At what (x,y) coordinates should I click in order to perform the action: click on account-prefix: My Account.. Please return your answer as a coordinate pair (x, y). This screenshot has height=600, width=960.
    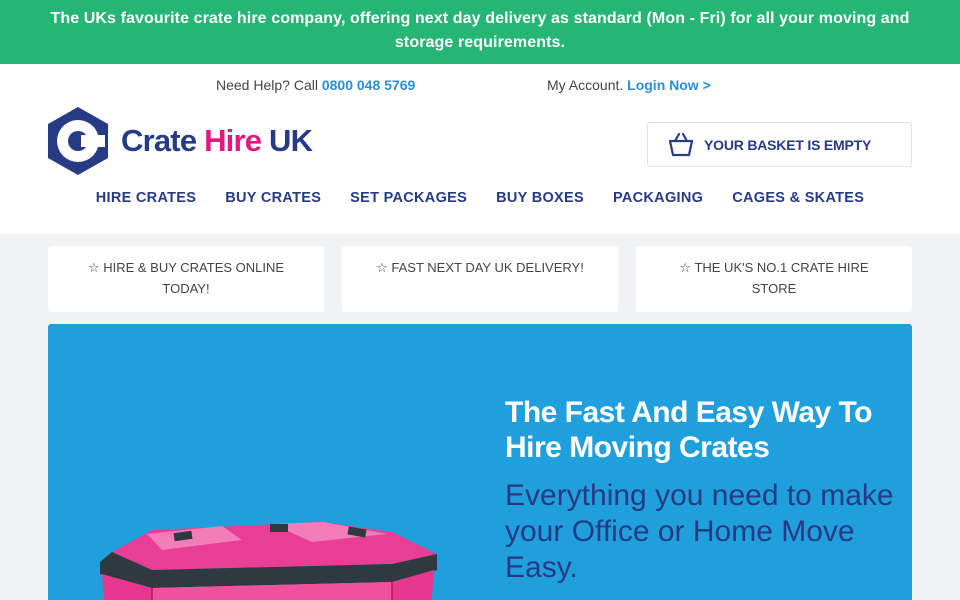
    Looking at the image, I should click on (587, 85).